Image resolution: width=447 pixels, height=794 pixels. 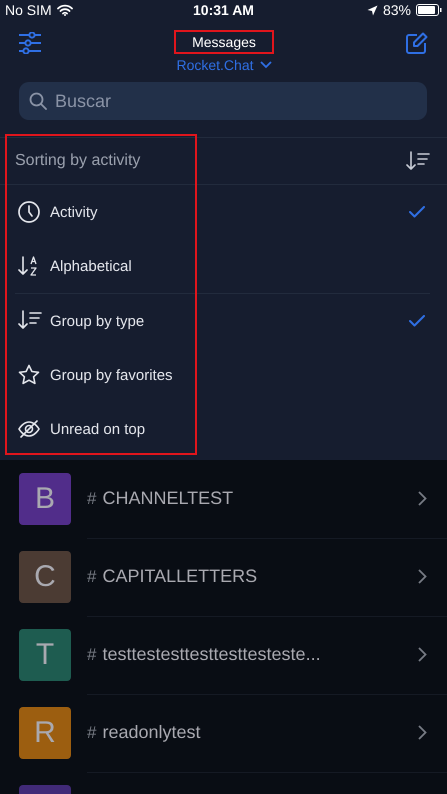 What do you see at coordinates (417, 43) in the screenshot?
I see `compose-icon` at bounding box center [417, 43].